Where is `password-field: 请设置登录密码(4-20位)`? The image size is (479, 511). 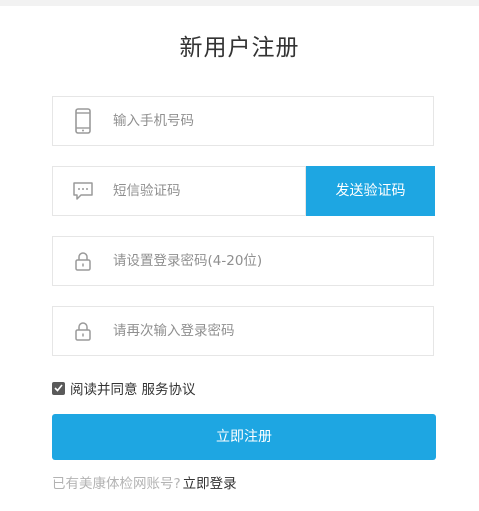 password-field: 请设置登录密码(4-20位) is located at coordinates (243, 261).